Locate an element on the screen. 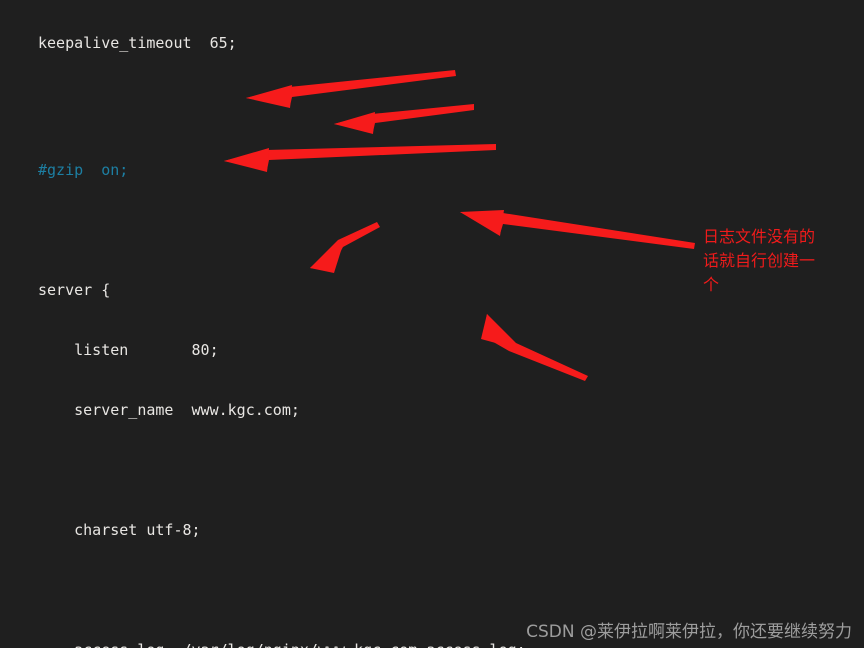 This screenshot has width=864, height=648. code-line: keepalive_timeout 65; is located at coordinates (432, 43).